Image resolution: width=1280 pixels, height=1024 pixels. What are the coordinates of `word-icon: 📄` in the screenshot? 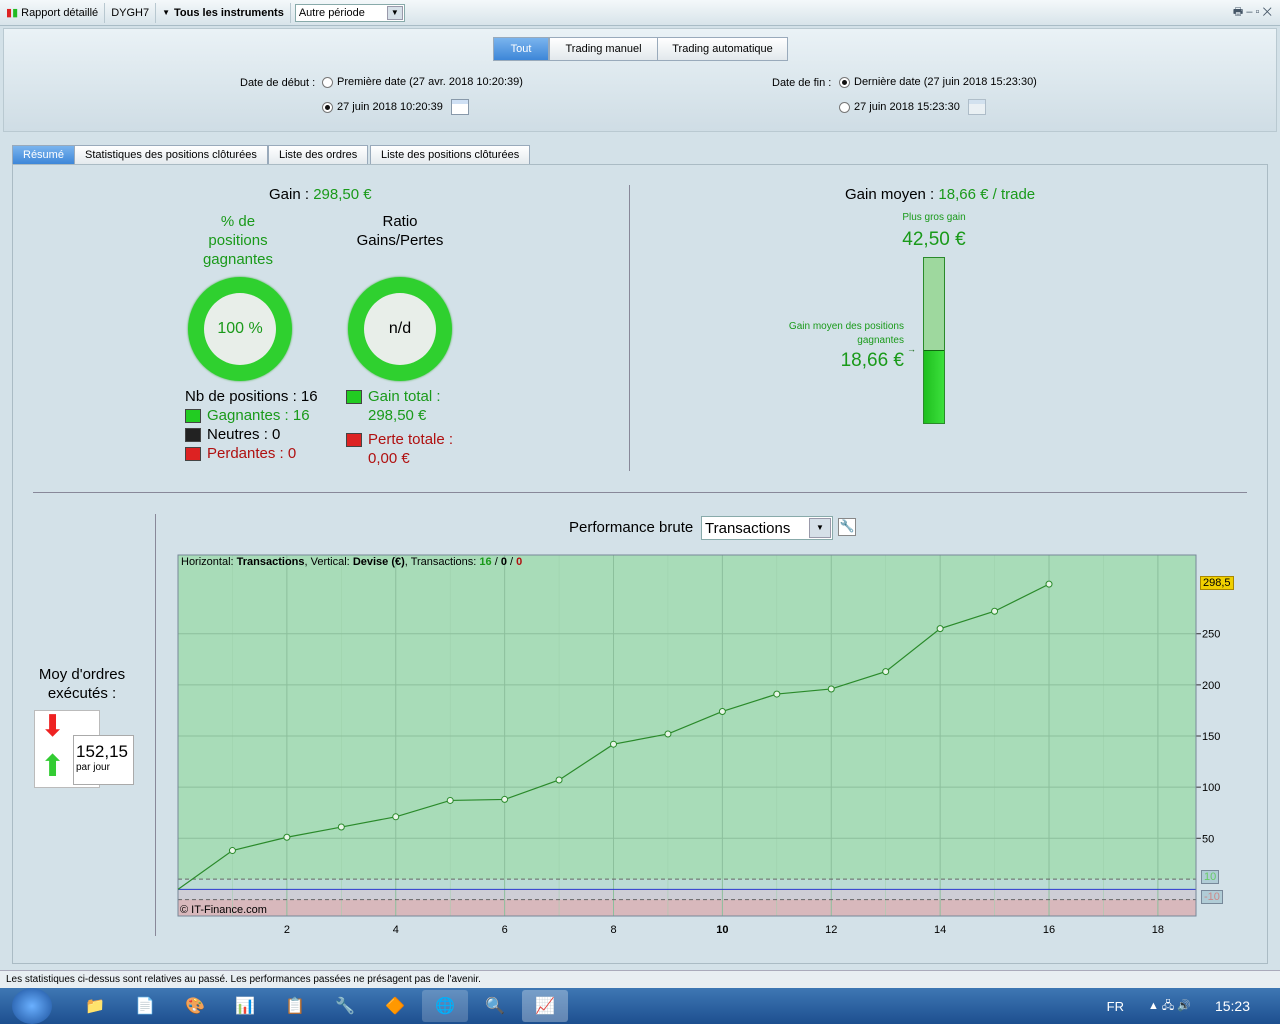 It's located at (145, 1006).